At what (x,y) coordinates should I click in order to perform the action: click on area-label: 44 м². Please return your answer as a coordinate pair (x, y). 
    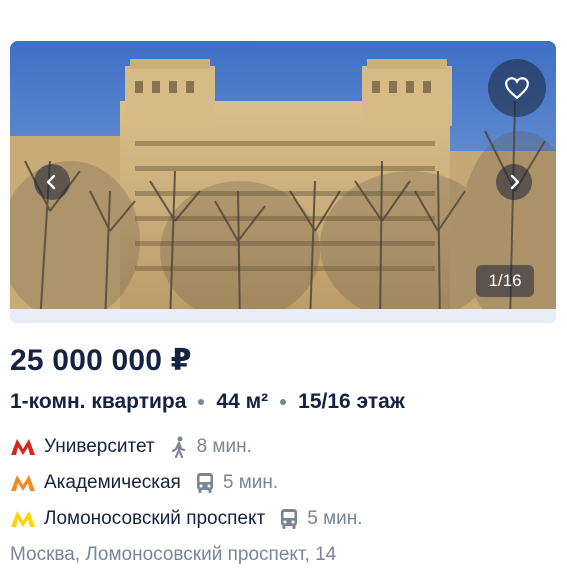
    Looking at the image, I should click on (242, 401).